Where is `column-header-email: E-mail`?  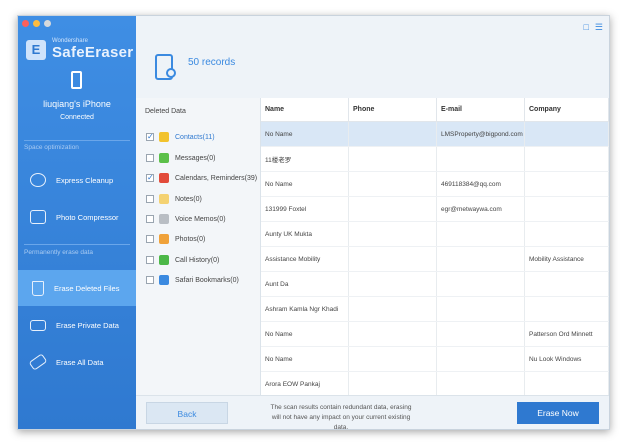 column-header-email: E-mail is located at coordinates (480, 110).